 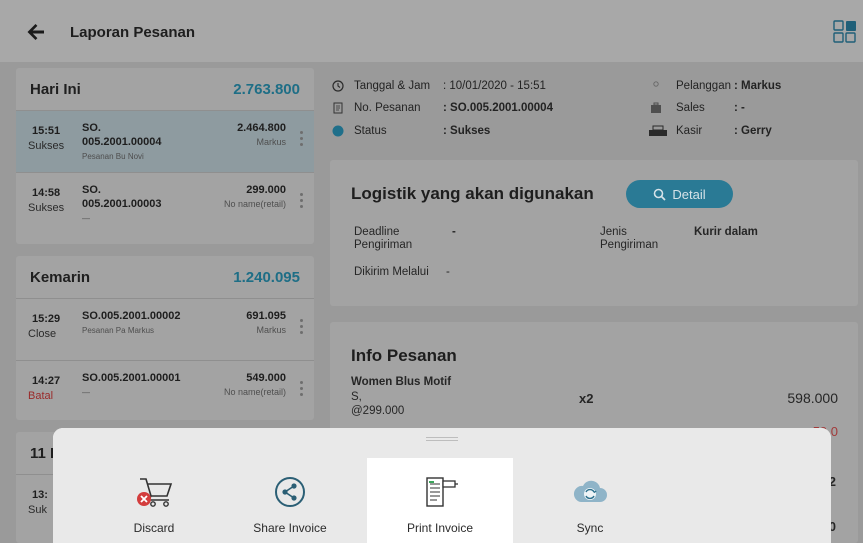 What do you see at coordinates (739, 108) in the screenshot?
I see `sales-value: : -` at bounding box center [739, 108].